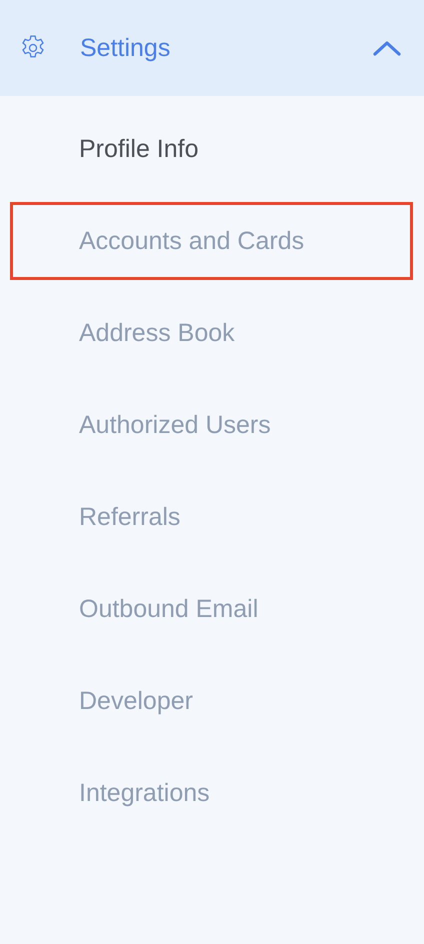  Describe the element at coordinates (211, 793) in the screenshot. I see `menu-item: Integrations` at that location.